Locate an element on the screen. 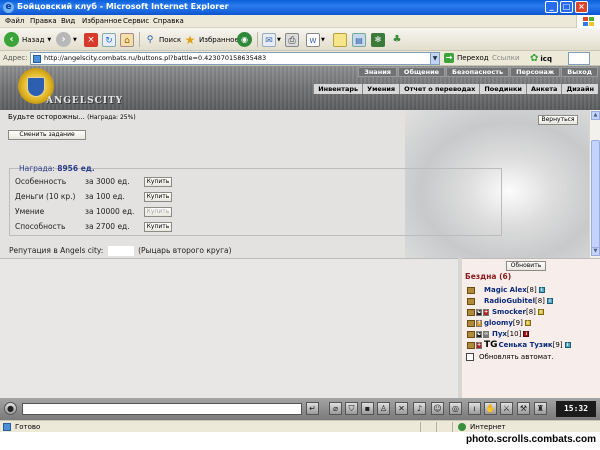 The height and width of the screenshot is (450, 600). user-row: ↑ gloomy [9] i is located at coordinates (499, 323).